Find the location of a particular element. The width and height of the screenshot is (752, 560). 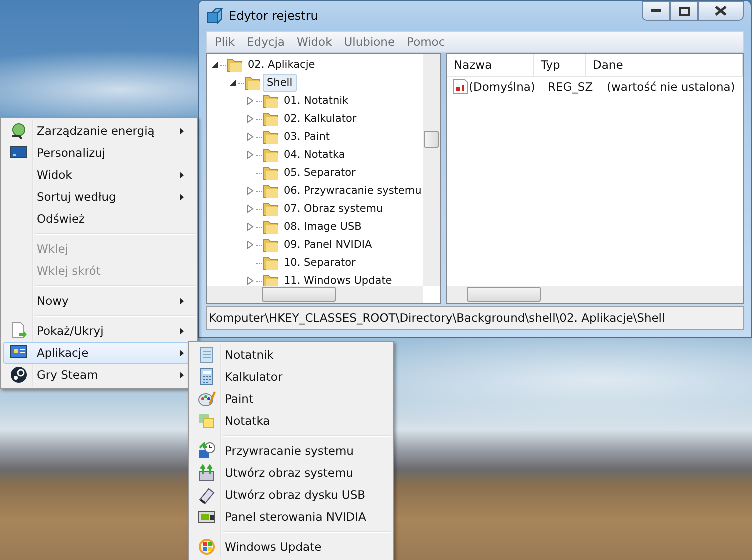

minimize-icon is located at coordinates (656, 11).